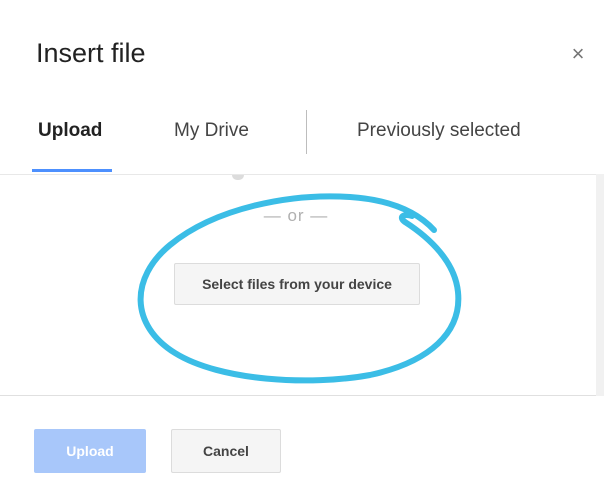 The width and height of the screenshot is (604, 503). What do you see at coordinates (302, 137) in the screenshot?
I see `tab-bar: Upload My Drive Previously selected` at bounding box center [302, 137].